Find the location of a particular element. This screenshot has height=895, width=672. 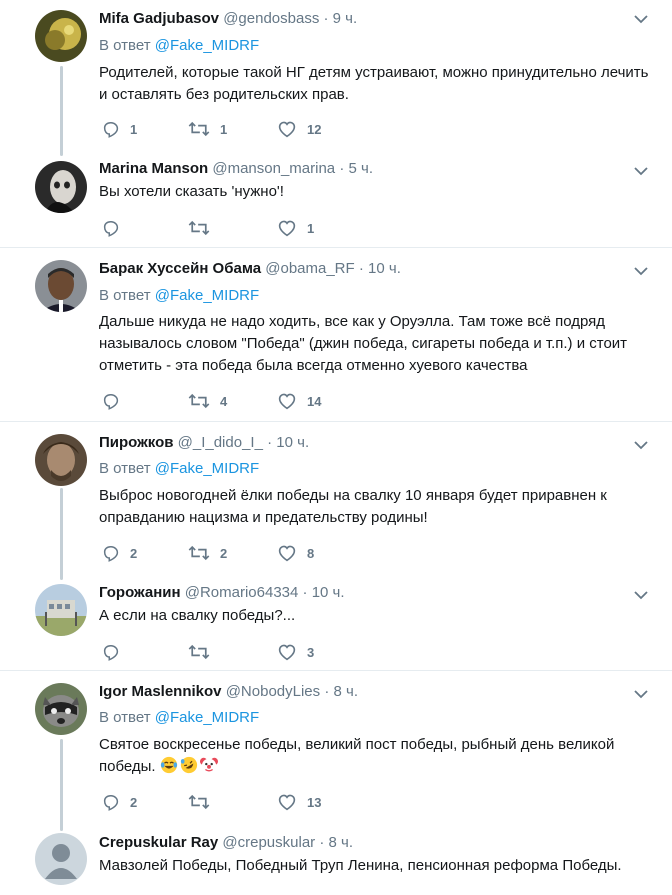

like-count: 8 is located at coordinates (311, 553).